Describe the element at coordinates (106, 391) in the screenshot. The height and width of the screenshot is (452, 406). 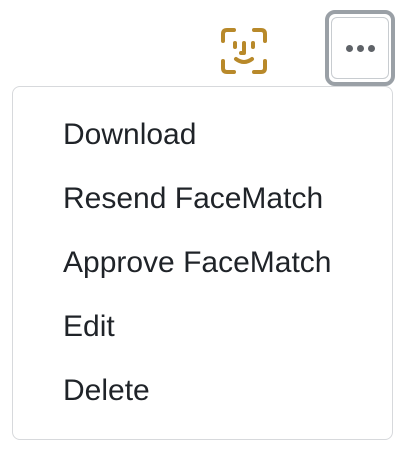
I see `menu-item-delete: Delete` at that location.